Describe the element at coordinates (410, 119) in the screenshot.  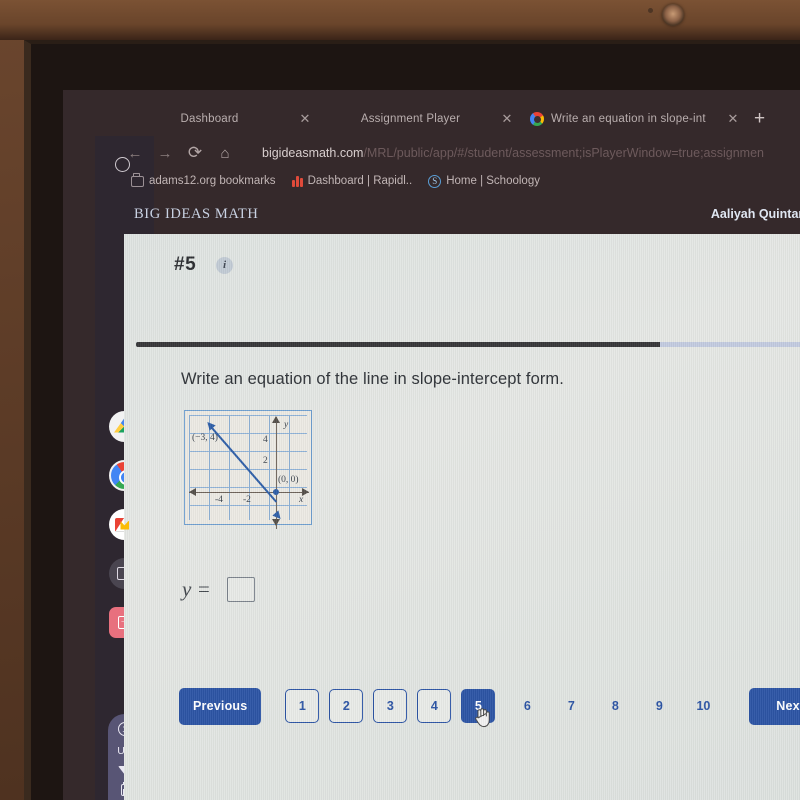
I see `tab-title: Assignment Player` at that location.